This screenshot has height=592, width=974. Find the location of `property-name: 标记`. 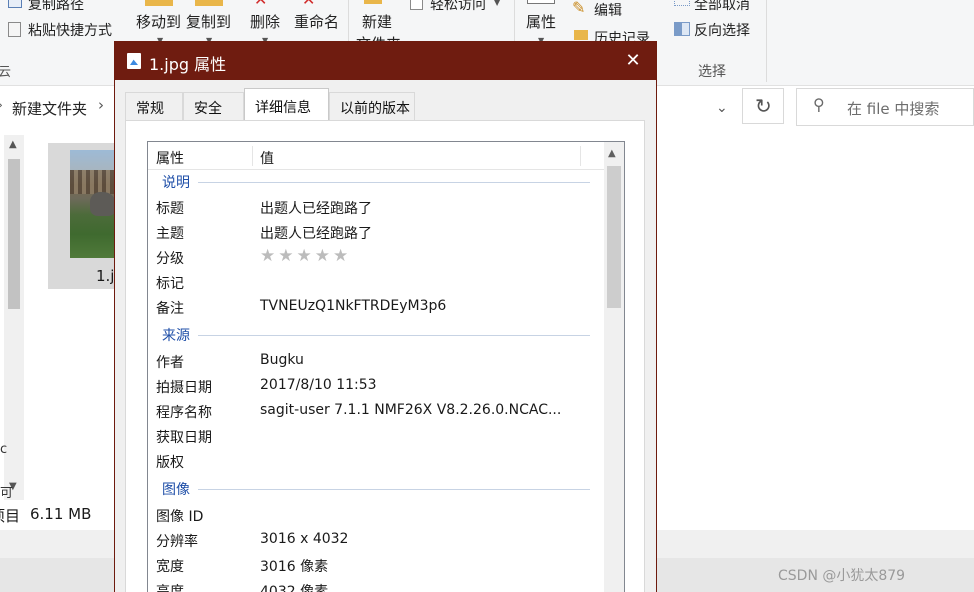

property-name: 标记 is located at coordinates (170, 284).